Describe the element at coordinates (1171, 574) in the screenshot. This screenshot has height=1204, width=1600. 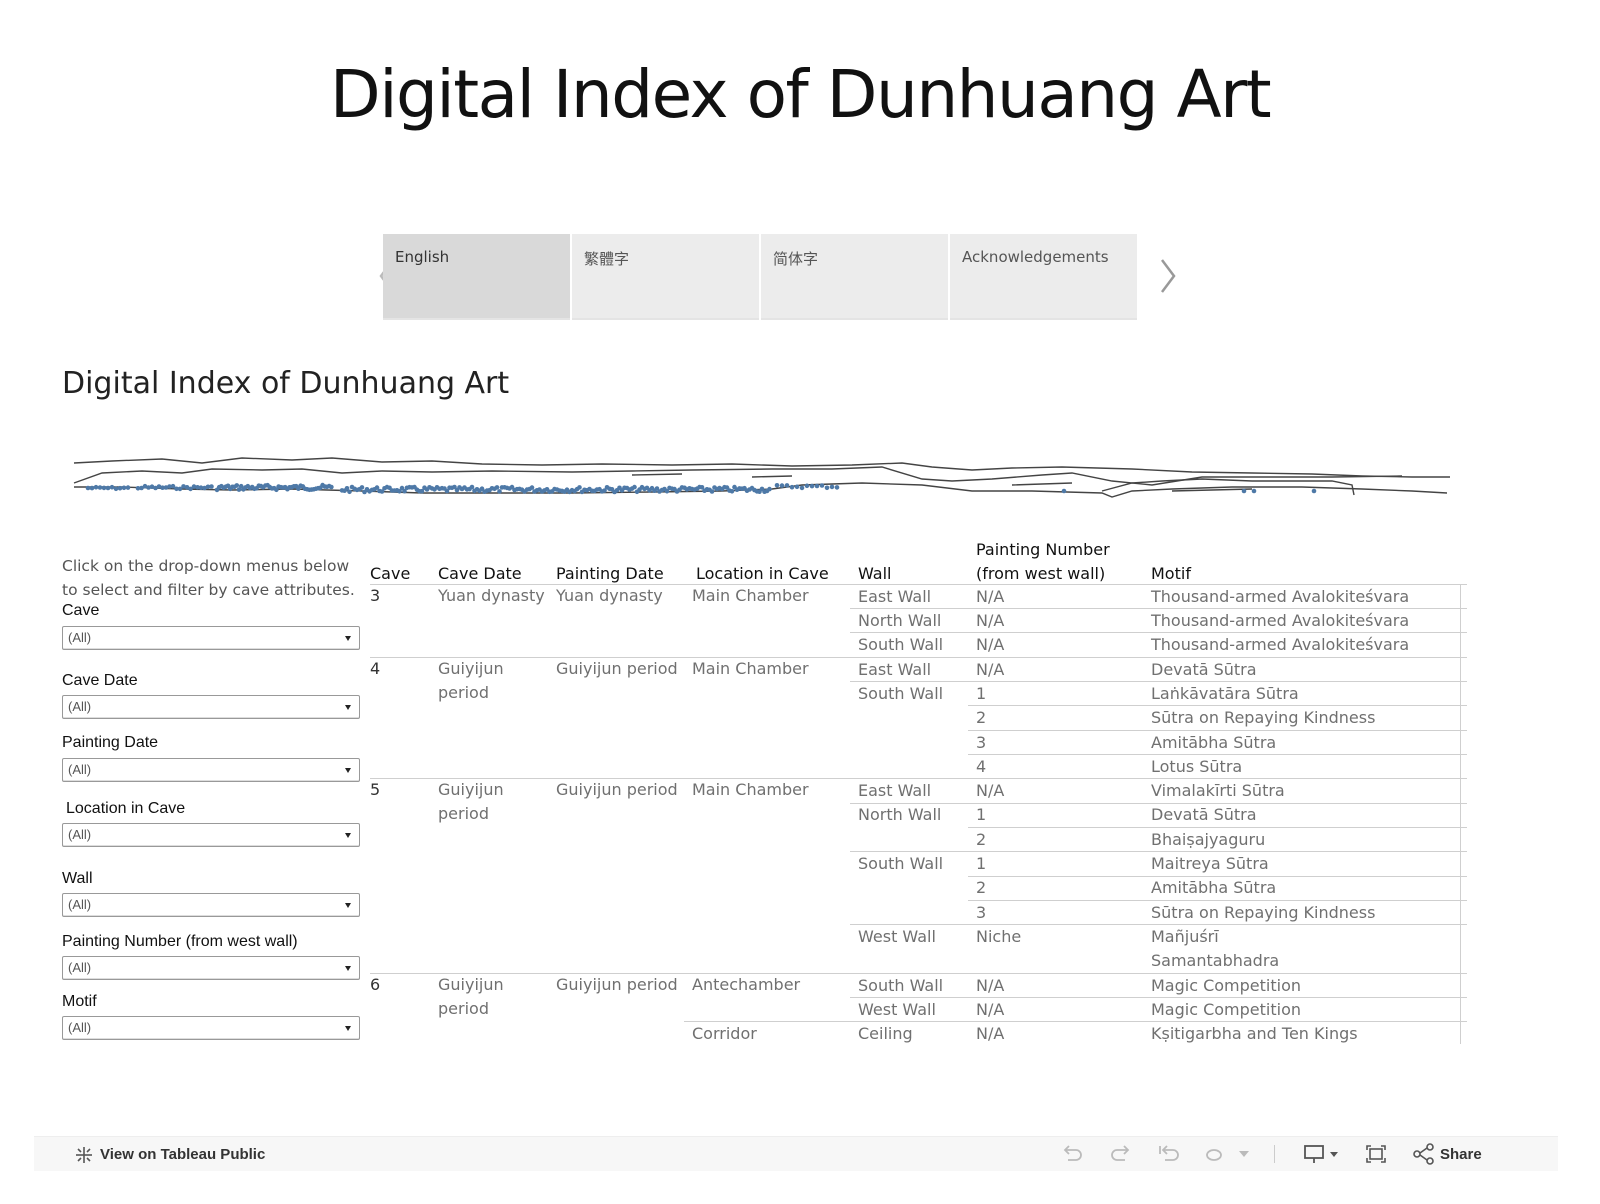
I see `column-header-motif: Motif` at that location.